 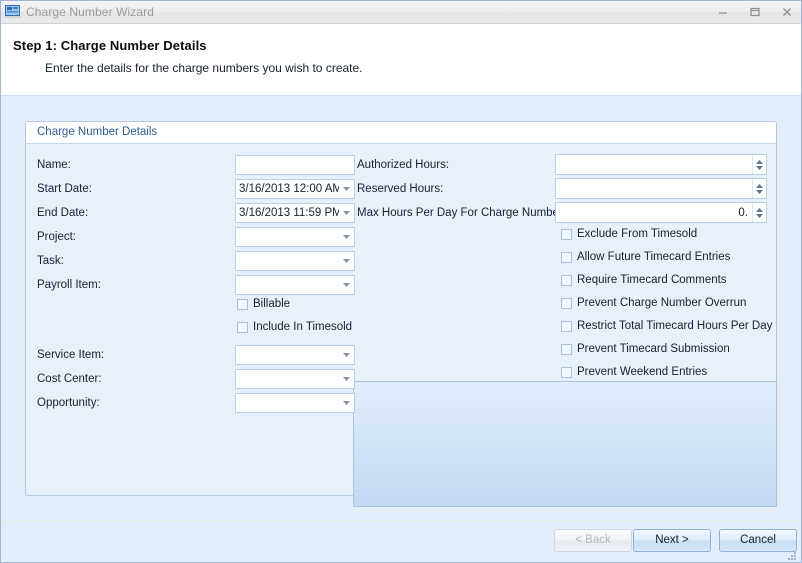 What do you see at coordinates (637, 234) in the screenshot?
I see `checkbox-exclude-from-timesold-label: Exclude From Timesold` at bounding box center [637, 234].